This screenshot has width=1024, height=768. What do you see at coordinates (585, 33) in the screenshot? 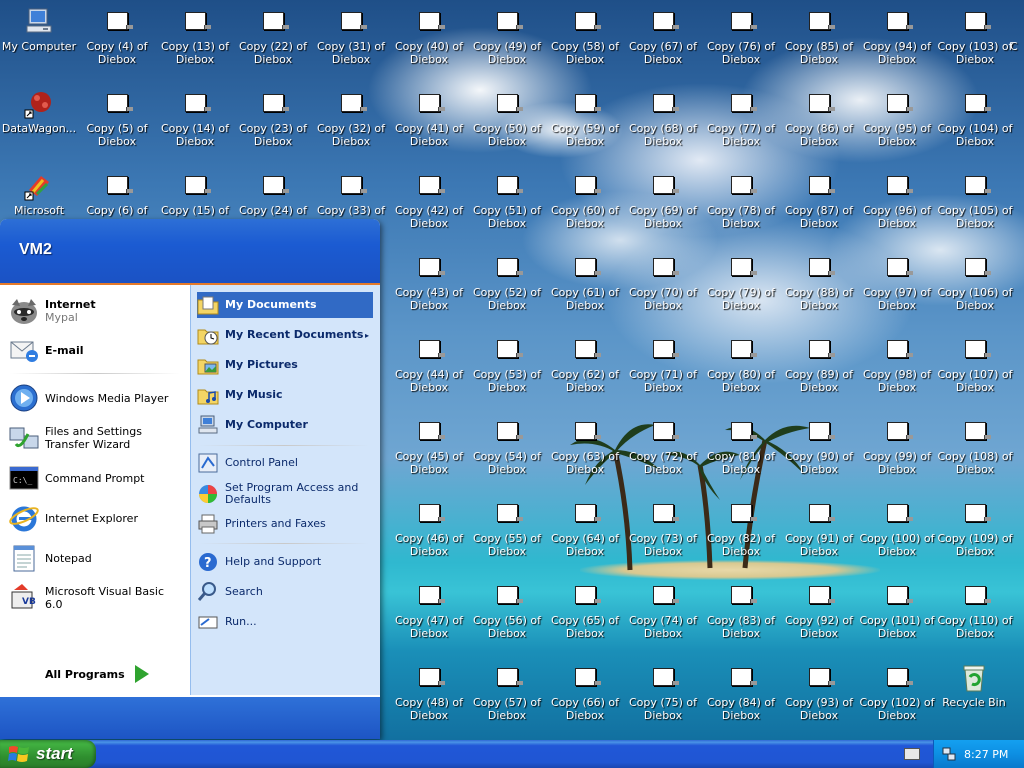
I see `desktop-file-icon: Copy (58) of Diebox` at bounding box center [585, 33].